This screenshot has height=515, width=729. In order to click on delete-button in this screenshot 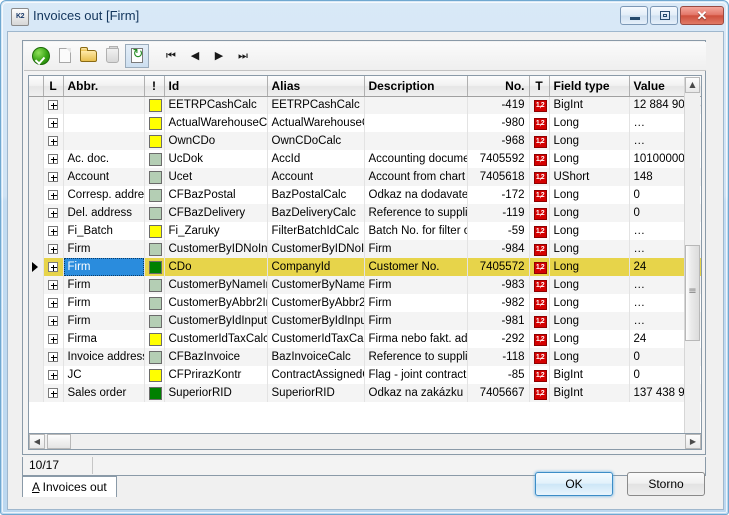, I will do `click(113, 56)`.